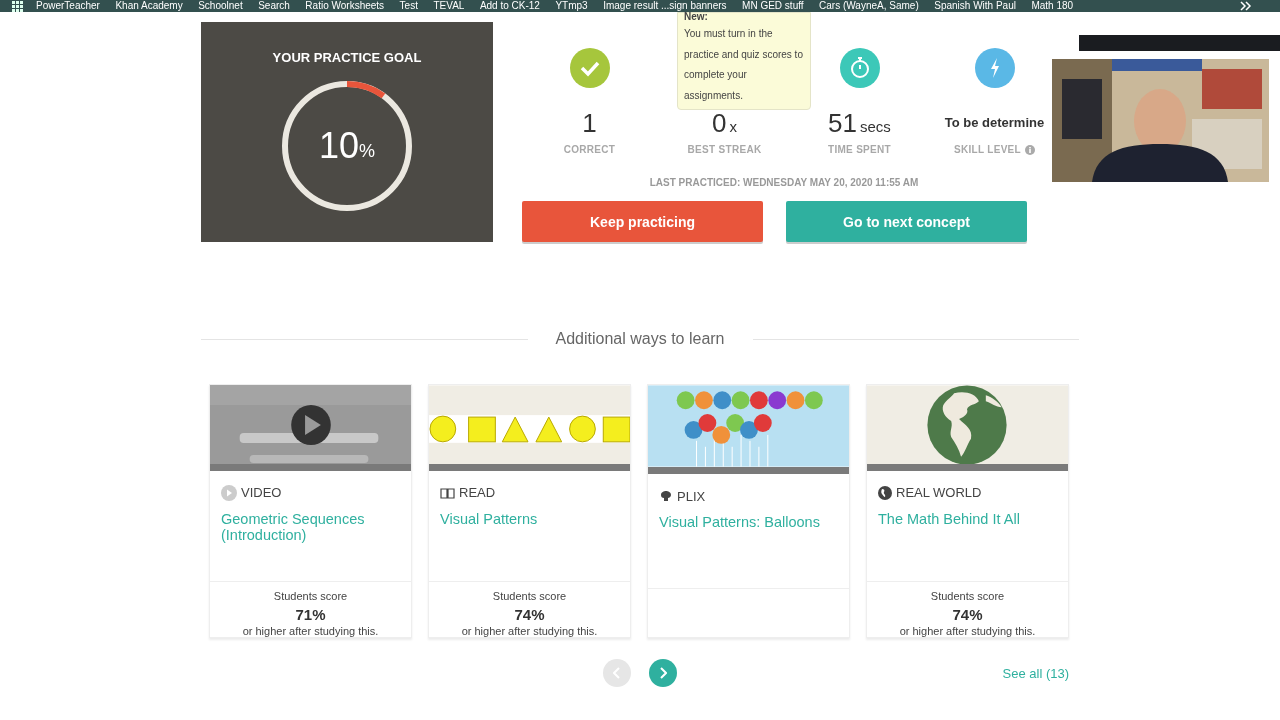  Describe the element at coordinates (994, 68) in the screenshot. I see `lightning-icon` at that location.